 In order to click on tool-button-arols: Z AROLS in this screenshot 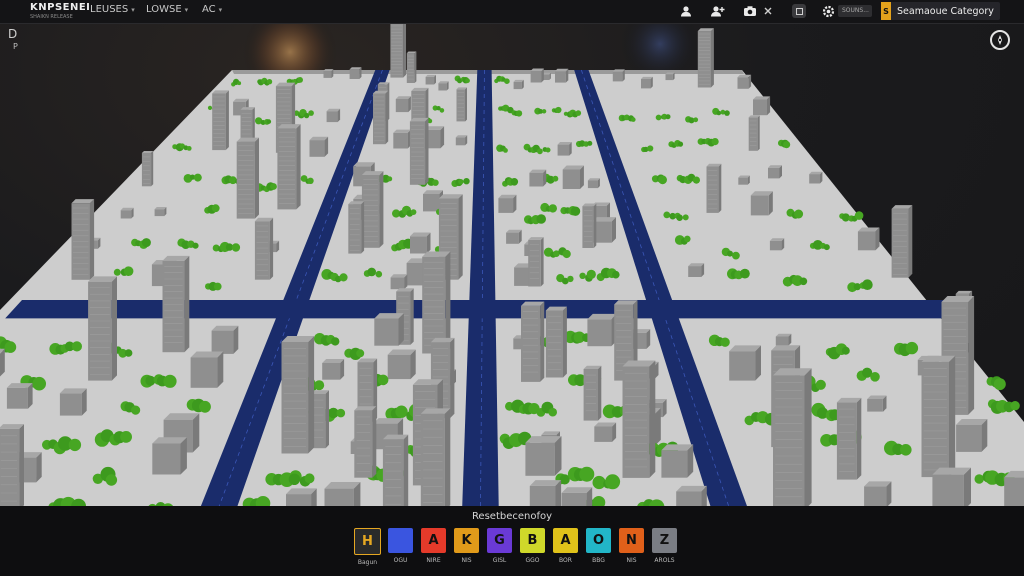, I will do `click(664, 547)`.